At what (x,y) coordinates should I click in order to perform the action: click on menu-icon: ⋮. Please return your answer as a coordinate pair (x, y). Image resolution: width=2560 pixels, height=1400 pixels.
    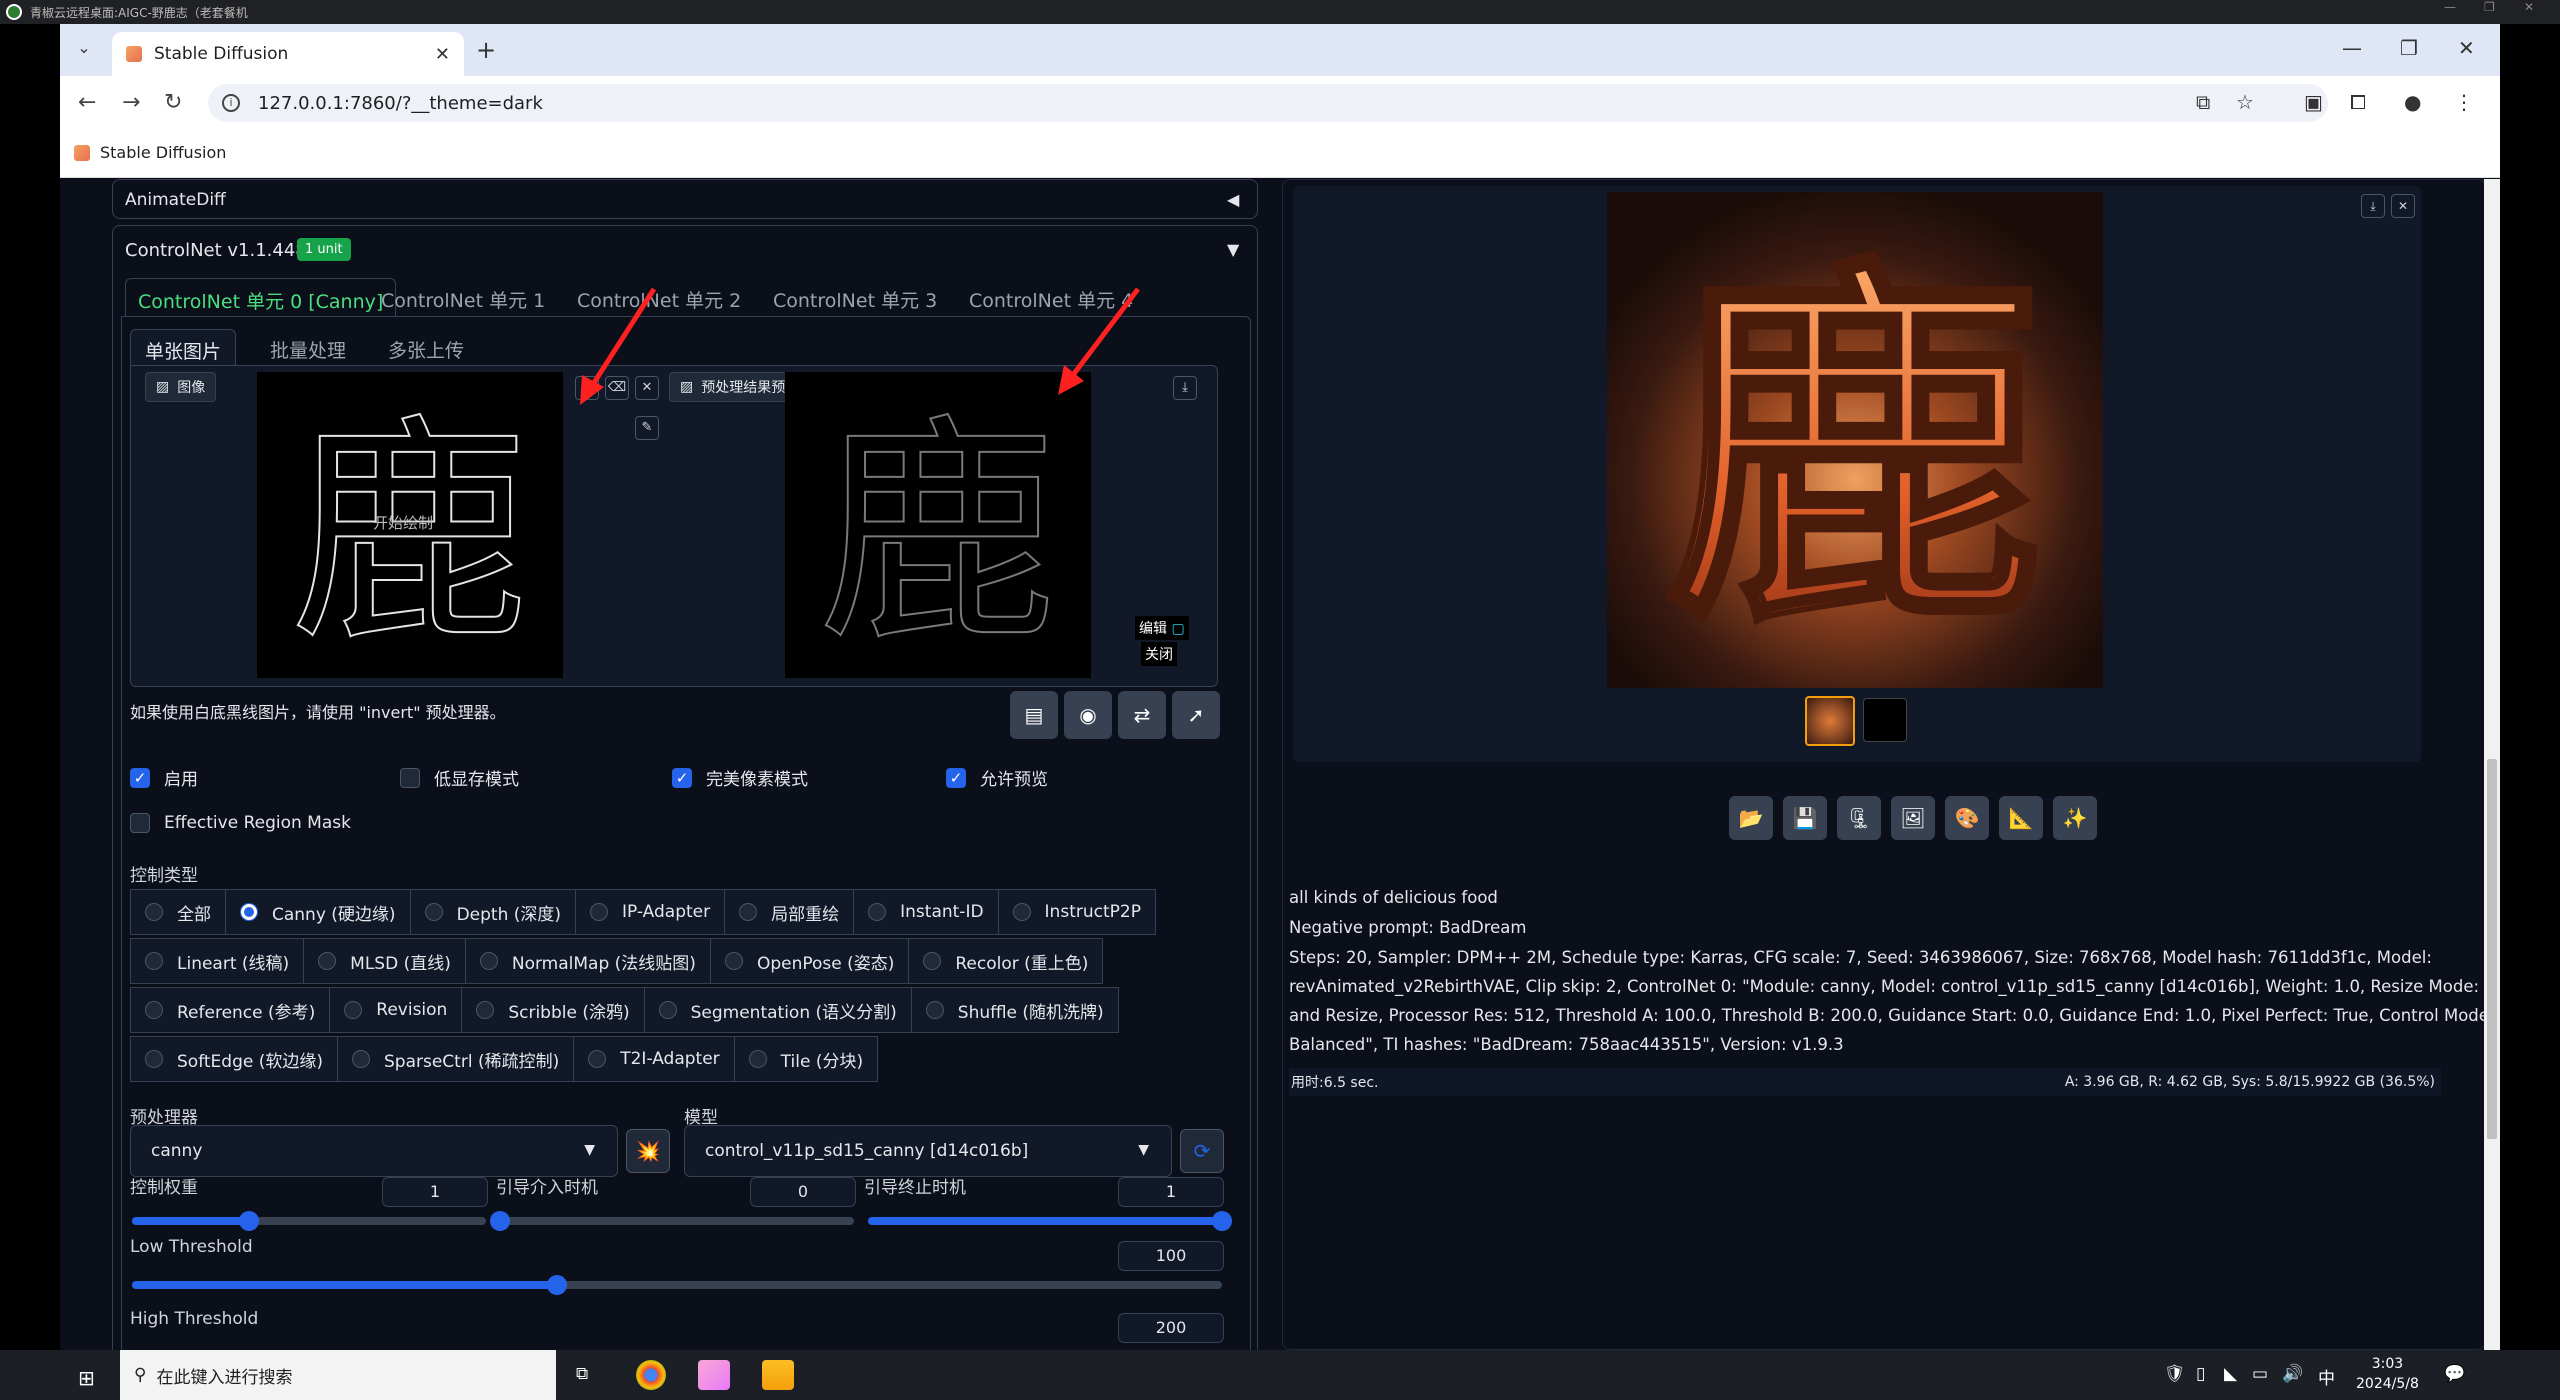
    Looking at the image, I should click on (2464, 102).